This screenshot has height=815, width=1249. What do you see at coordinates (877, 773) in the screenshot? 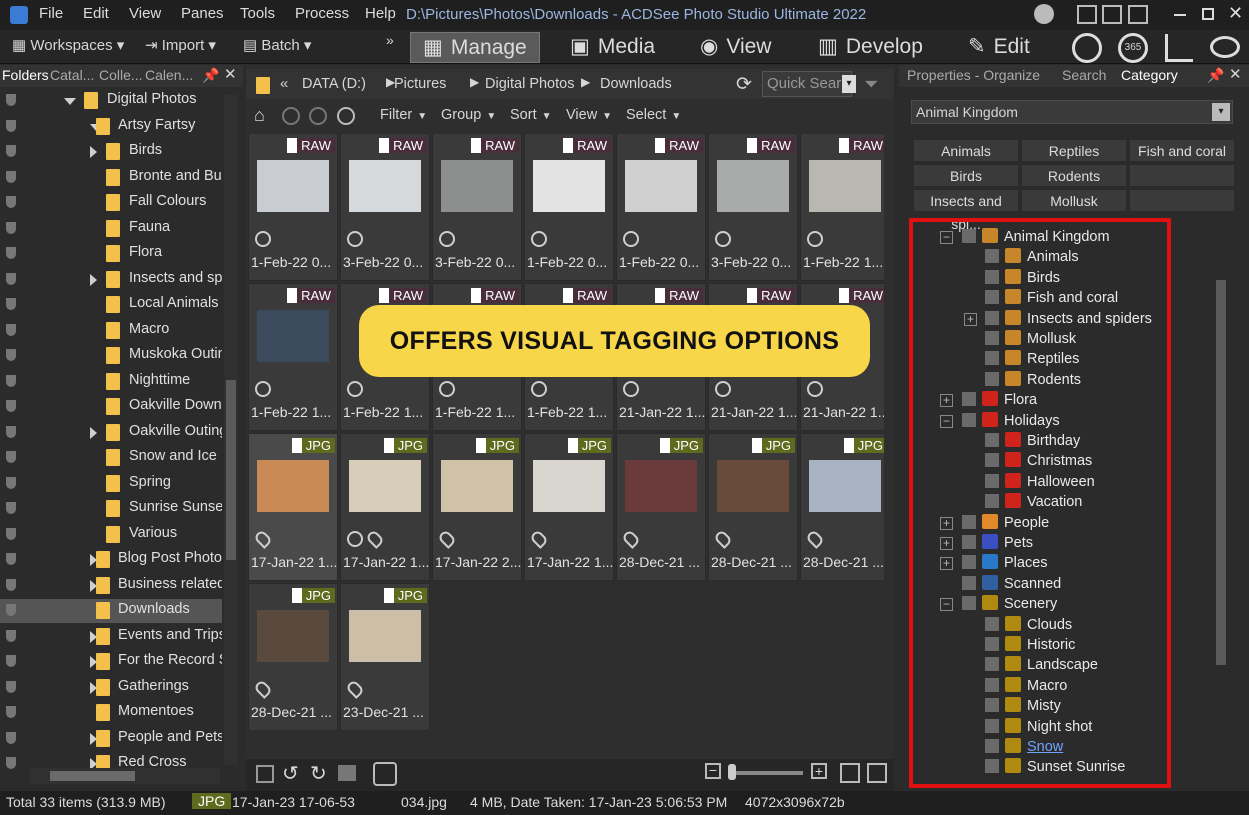
I see `view-details-icon` at bounding box center [877, 773].